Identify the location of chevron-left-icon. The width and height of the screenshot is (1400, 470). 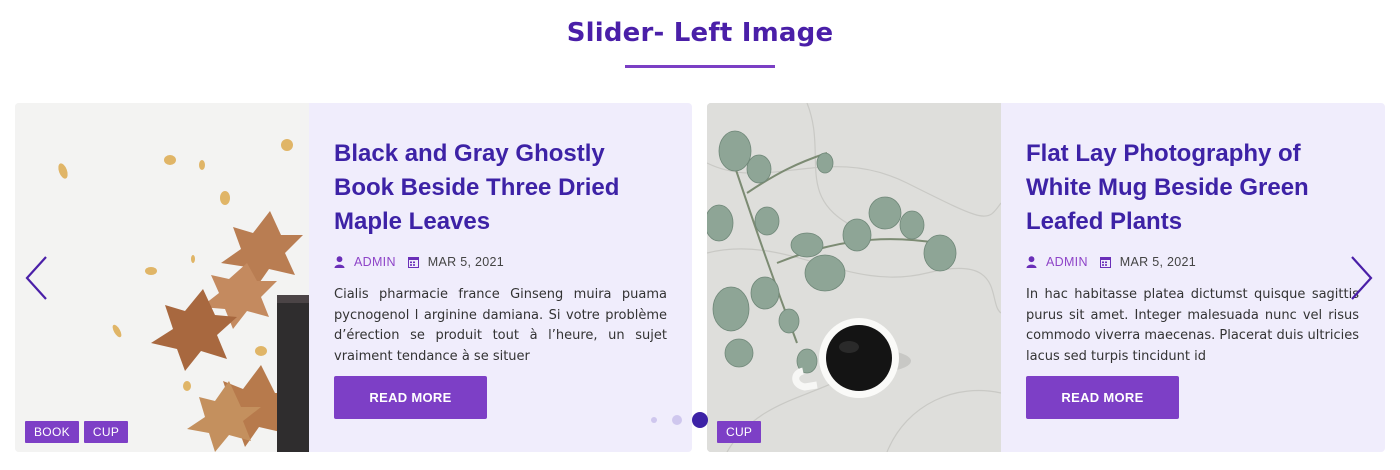
(36, 278).